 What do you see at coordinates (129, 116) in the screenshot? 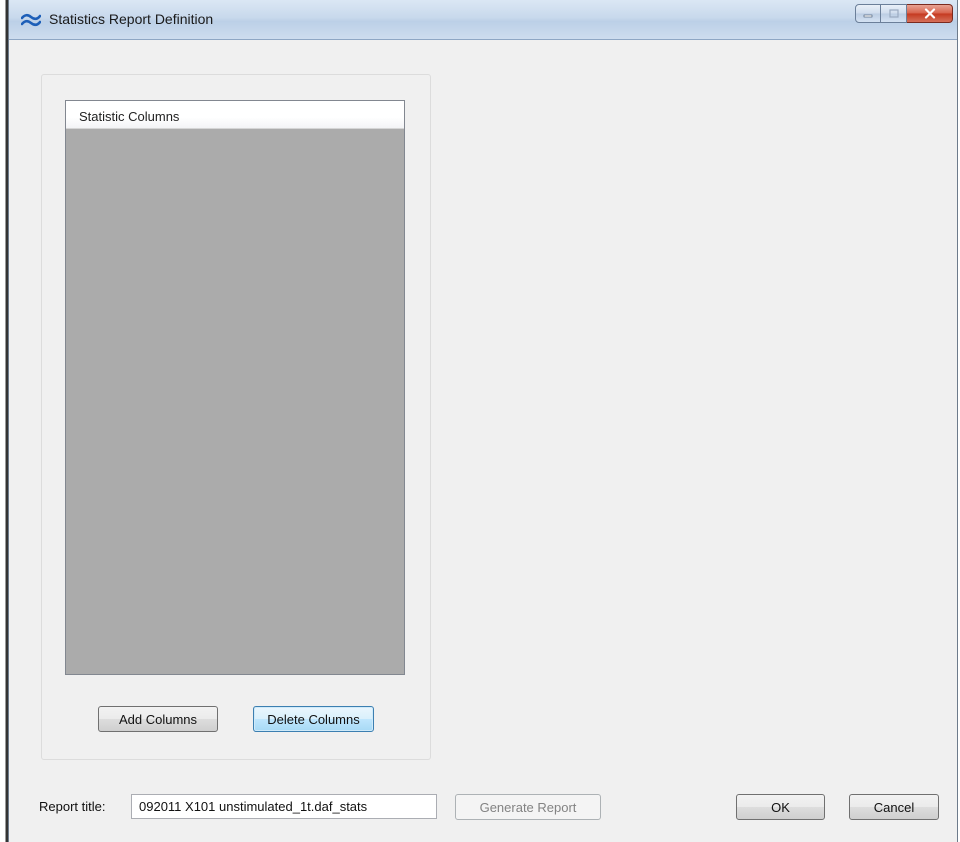
I see `list-column-header-label: Statistic Columns` at bounding box center [129, 116].